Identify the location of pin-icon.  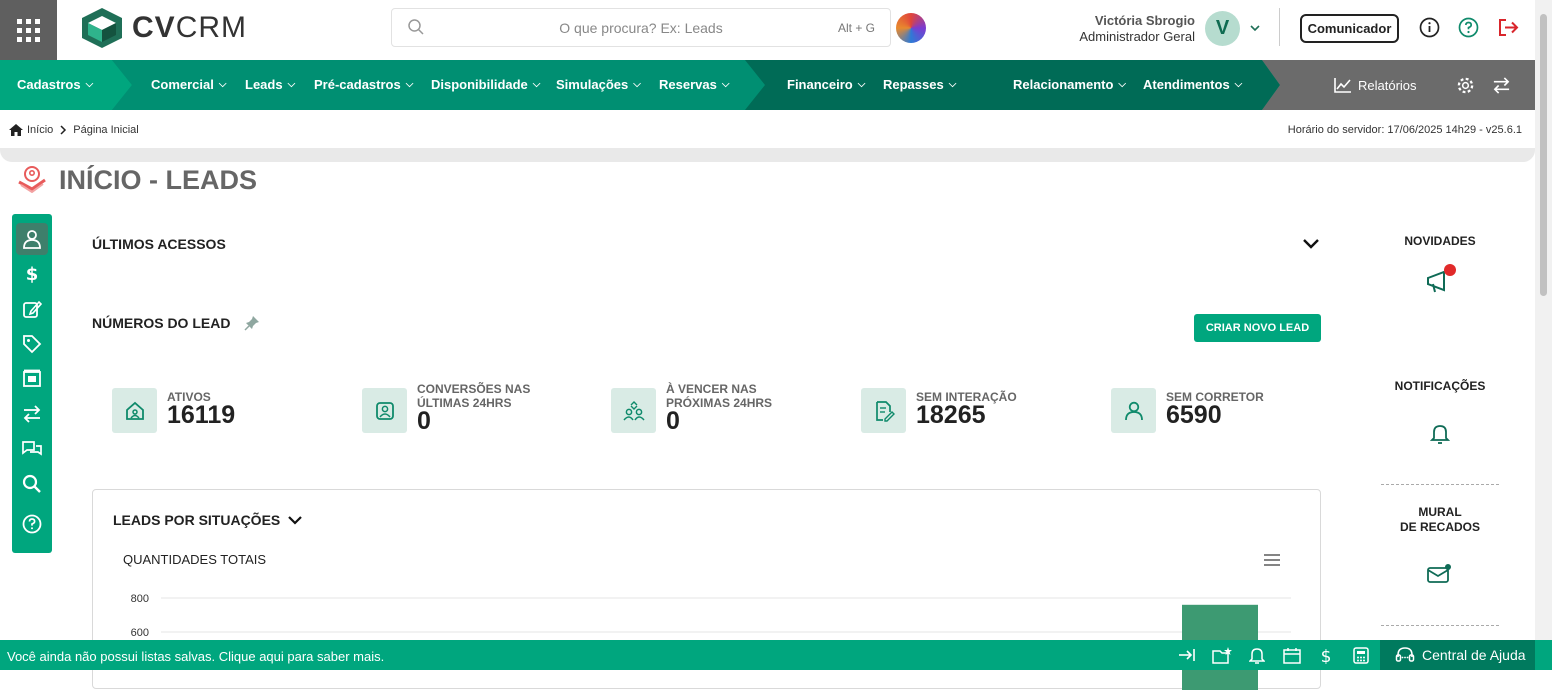
(252, 323).